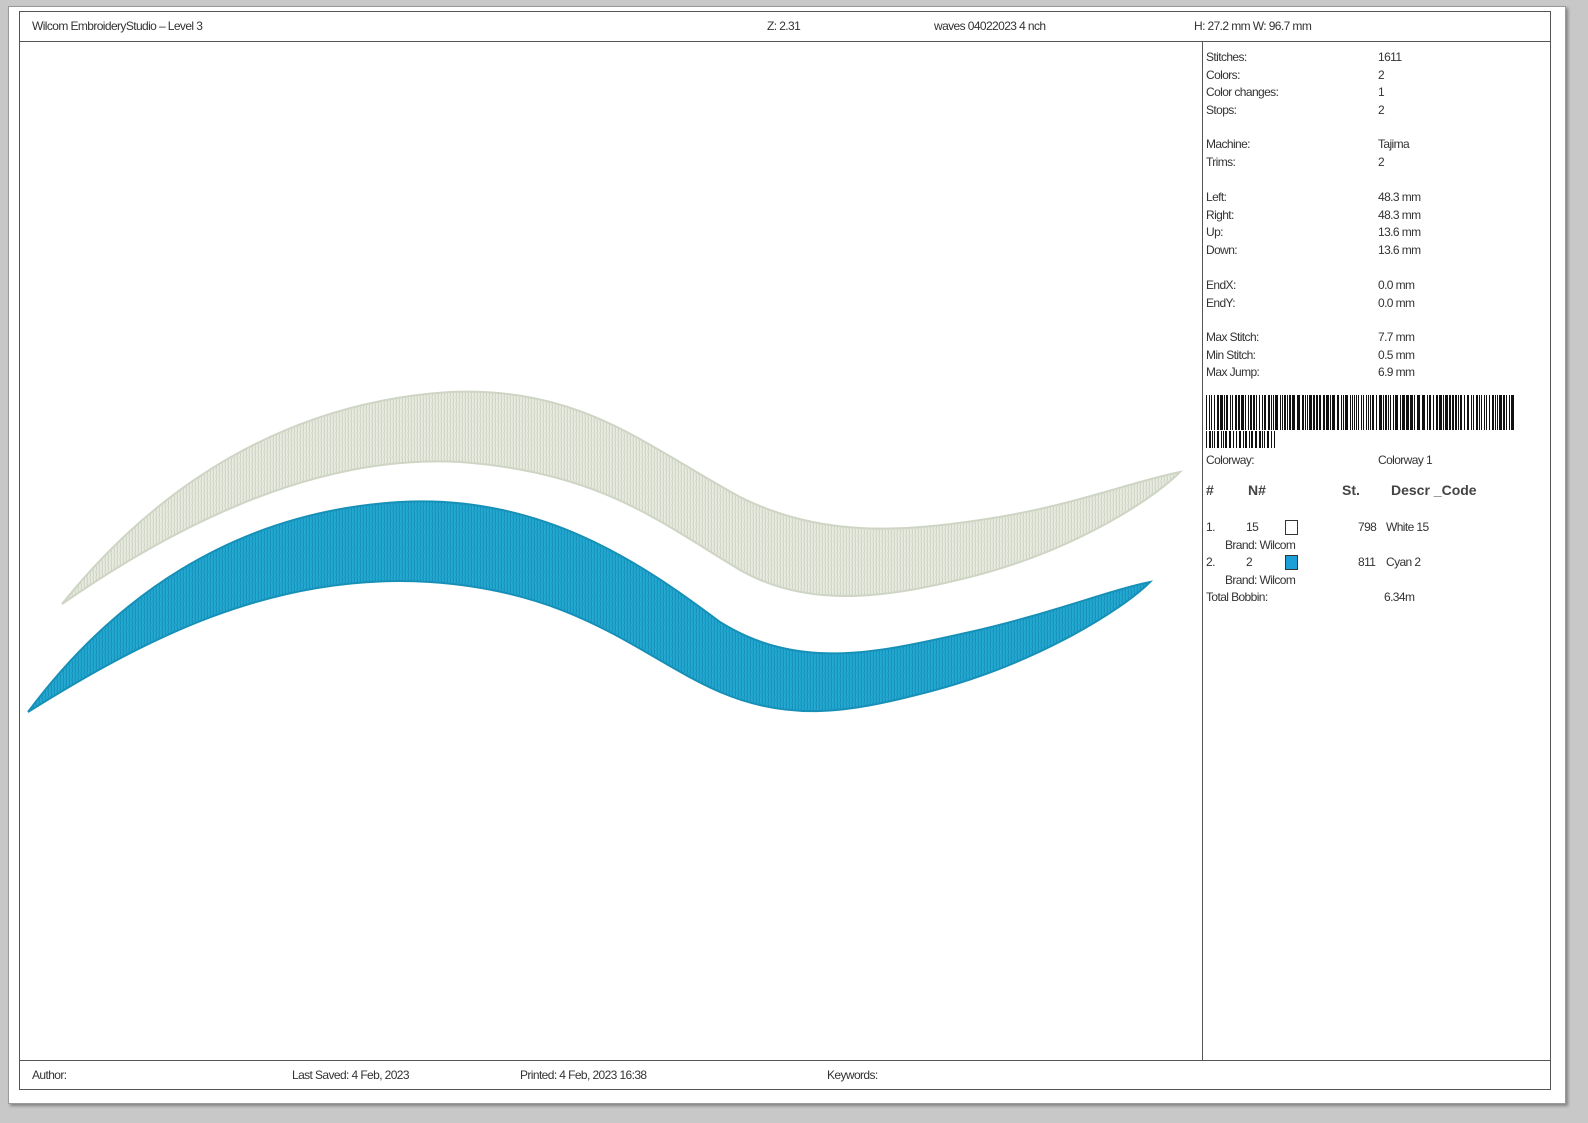  I want to click on stat-row: Right: 48.3 mm, so click(1371, 216).